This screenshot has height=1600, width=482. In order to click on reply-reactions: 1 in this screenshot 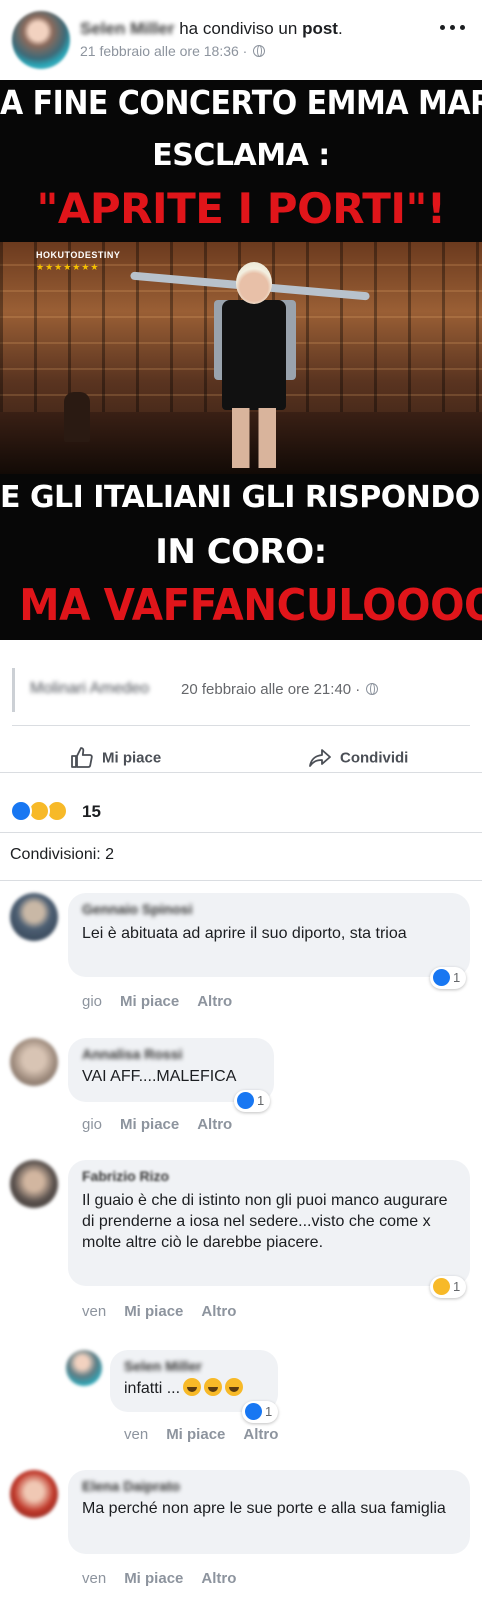, I will do `click(260, 1412)`.